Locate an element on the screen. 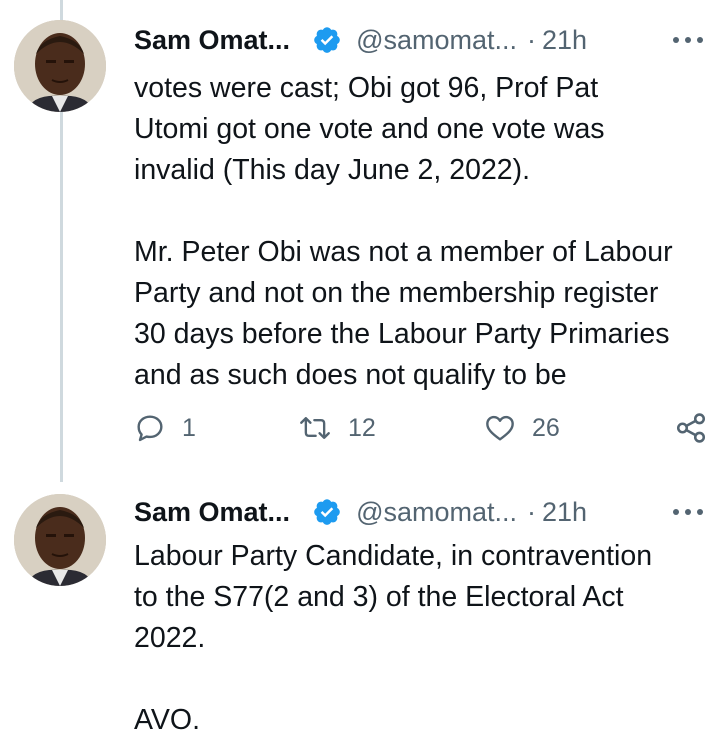 This screenshot has height=748, width=720. retweet-icon is located at coordinates (315, 428).